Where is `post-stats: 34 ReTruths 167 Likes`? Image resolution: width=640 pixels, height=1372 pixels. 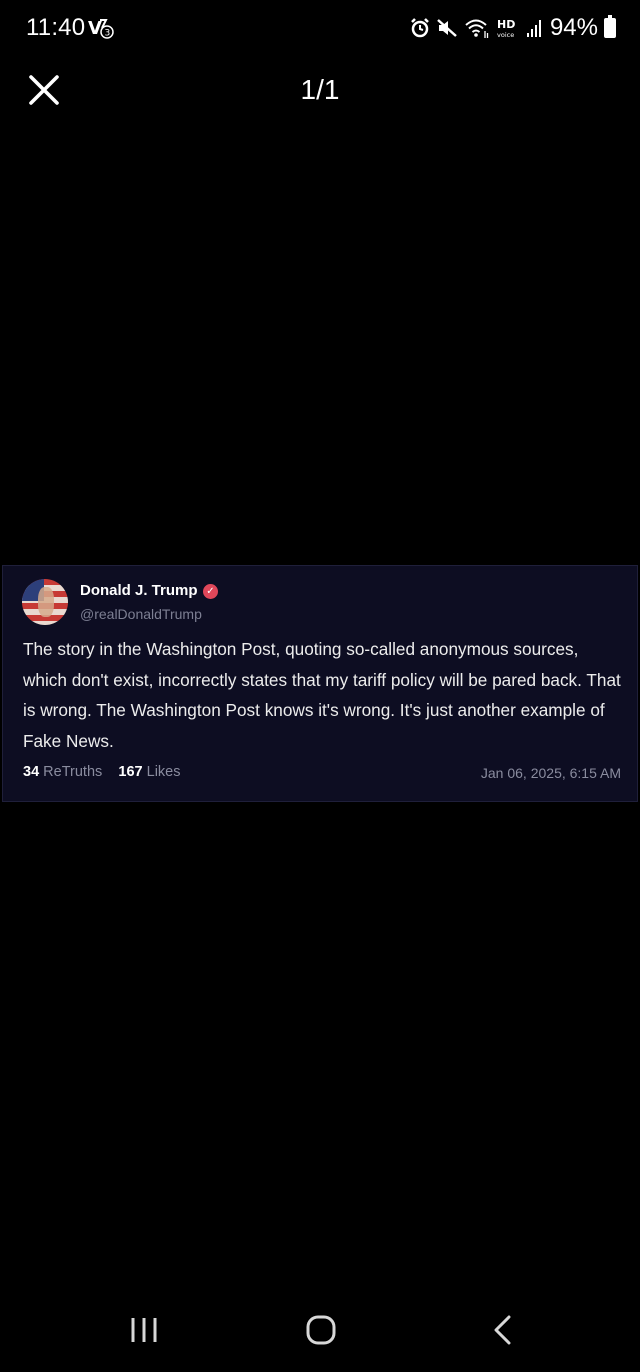 post-stats: 34 ReTruths 167 Likes is located at coordinates (101, 772).